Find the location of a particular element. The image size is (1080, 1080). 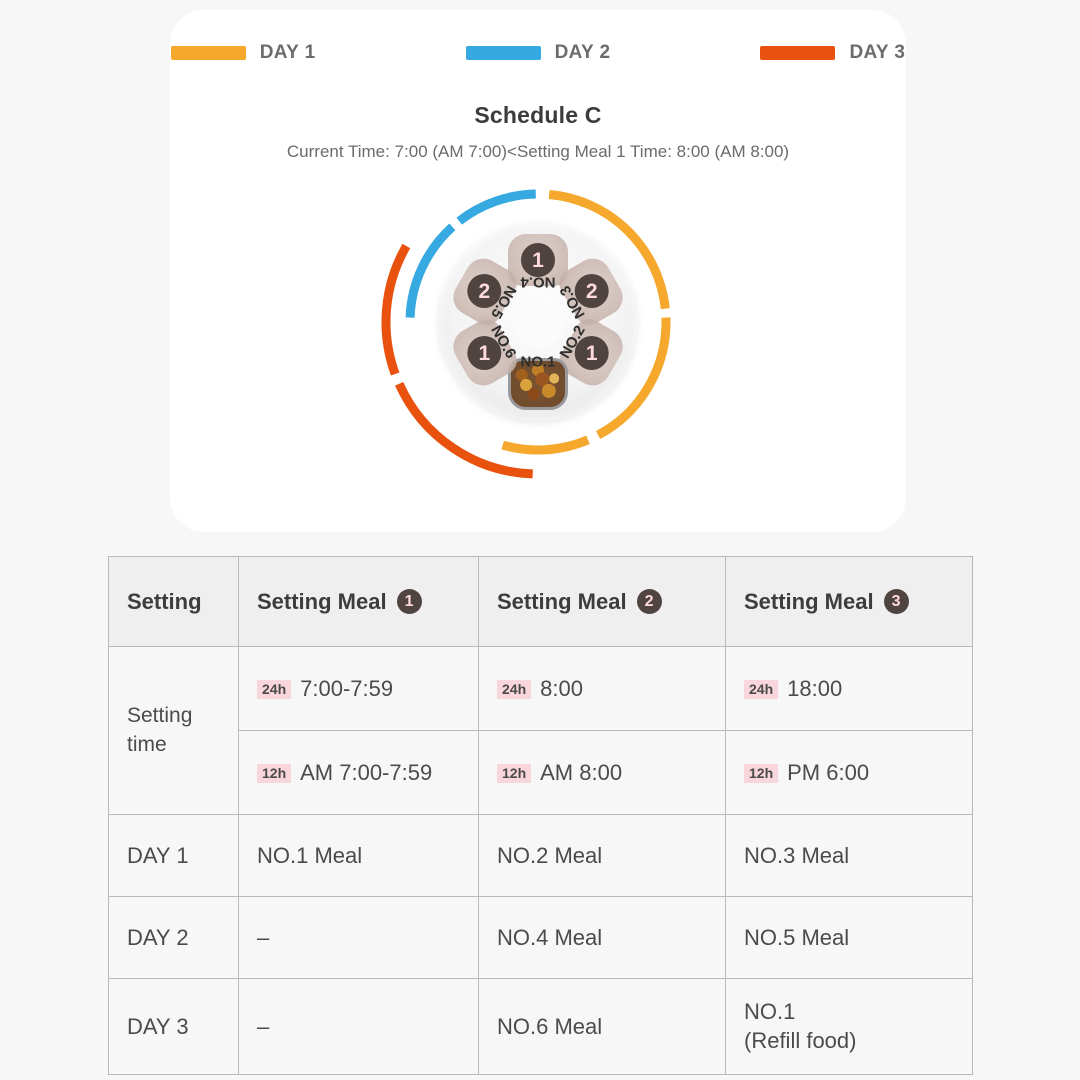

cell-day-2-meal-3: NO.5 Meal is located at coordinates (849, 937).